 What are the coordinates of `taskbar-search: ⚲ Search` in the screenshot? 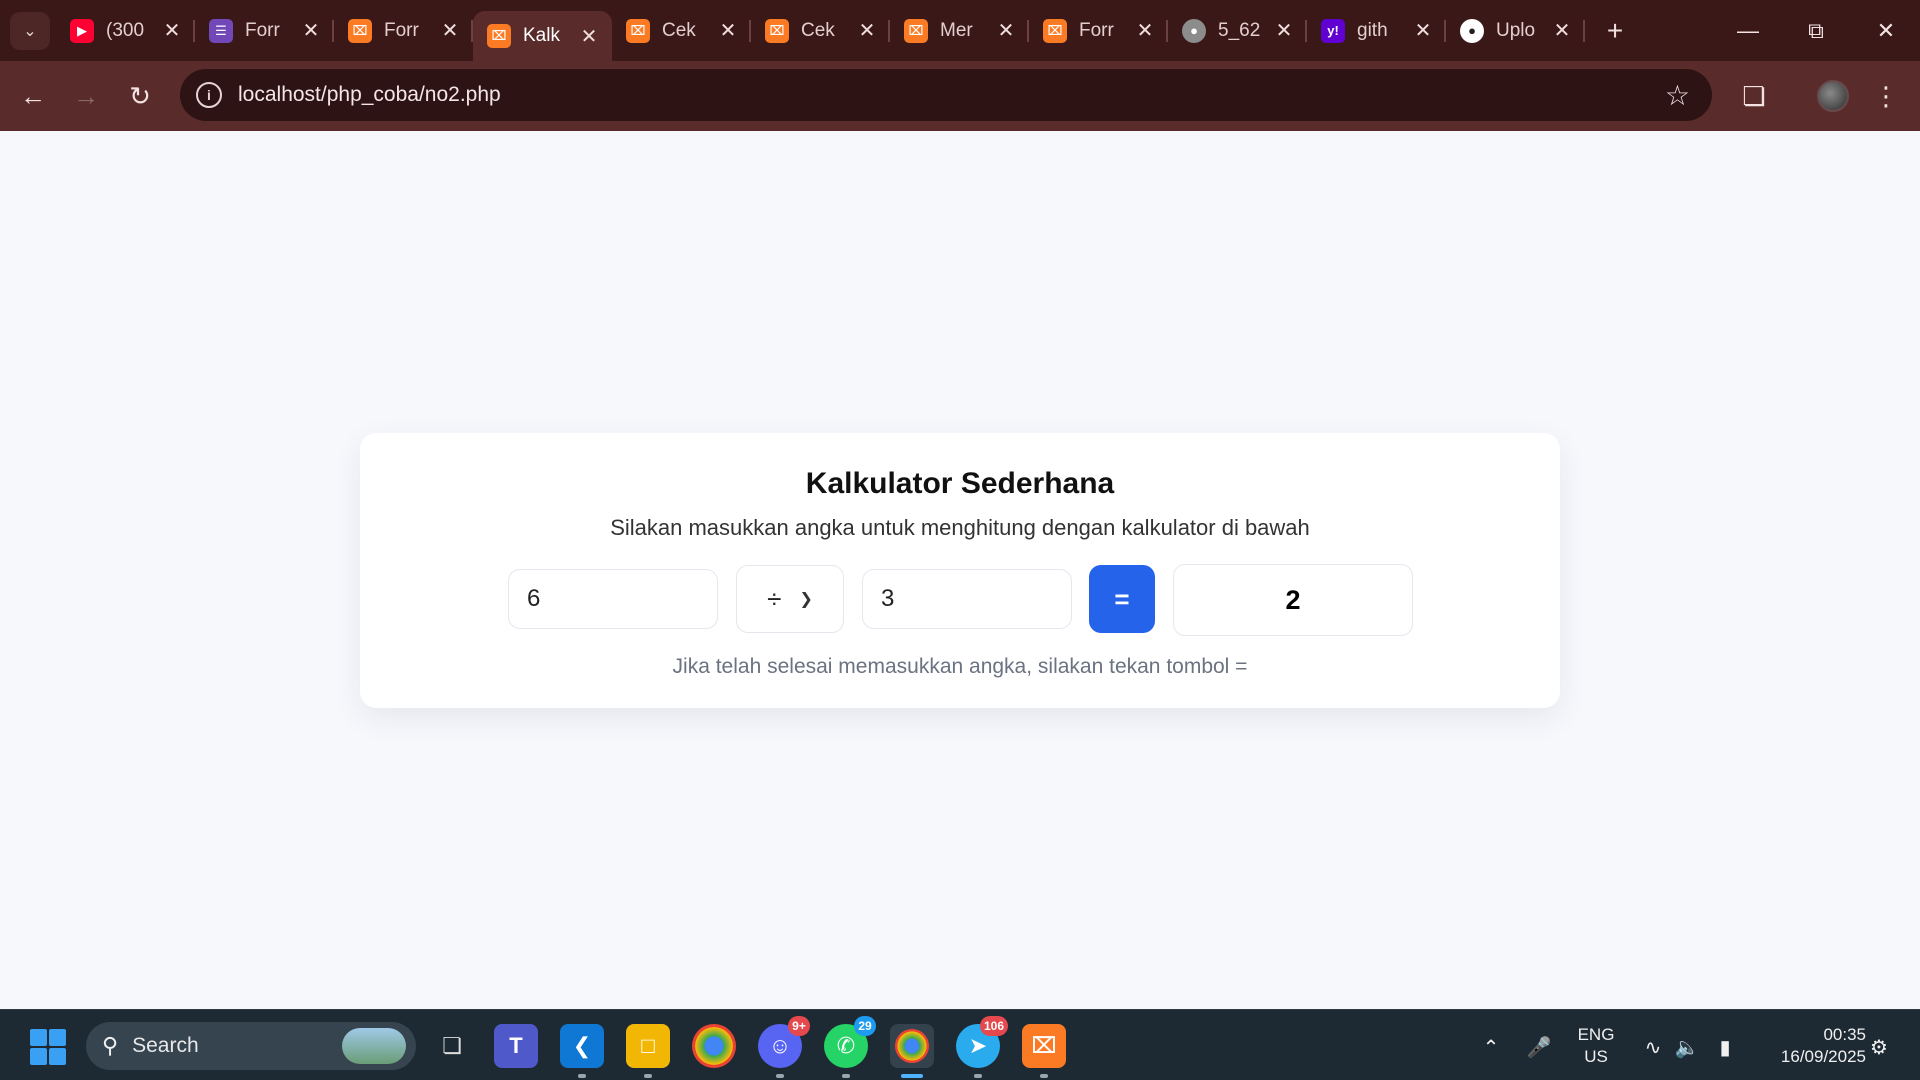 It's located at (251, 1046).